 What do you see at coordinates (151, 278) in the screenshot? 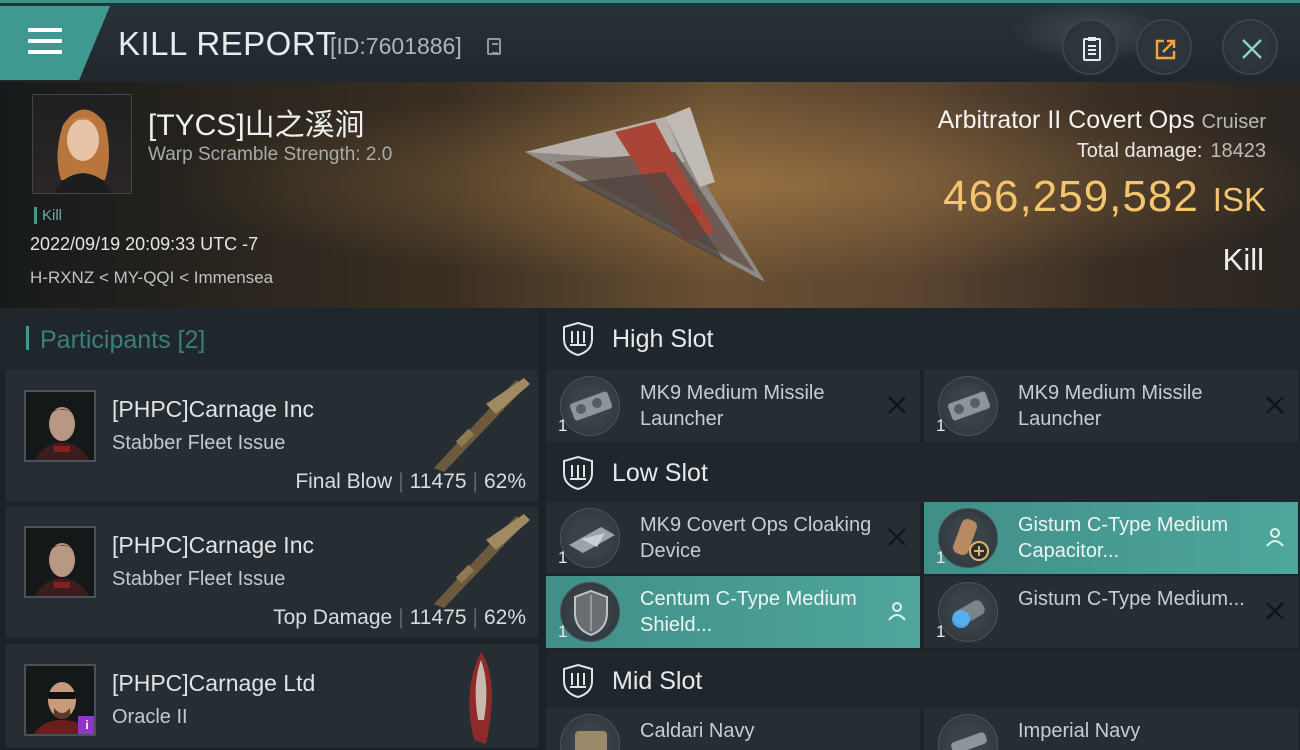
I see `kill-location: H-RXNZ < MY-QQI < Immensea` at bounding box center [151, 278].